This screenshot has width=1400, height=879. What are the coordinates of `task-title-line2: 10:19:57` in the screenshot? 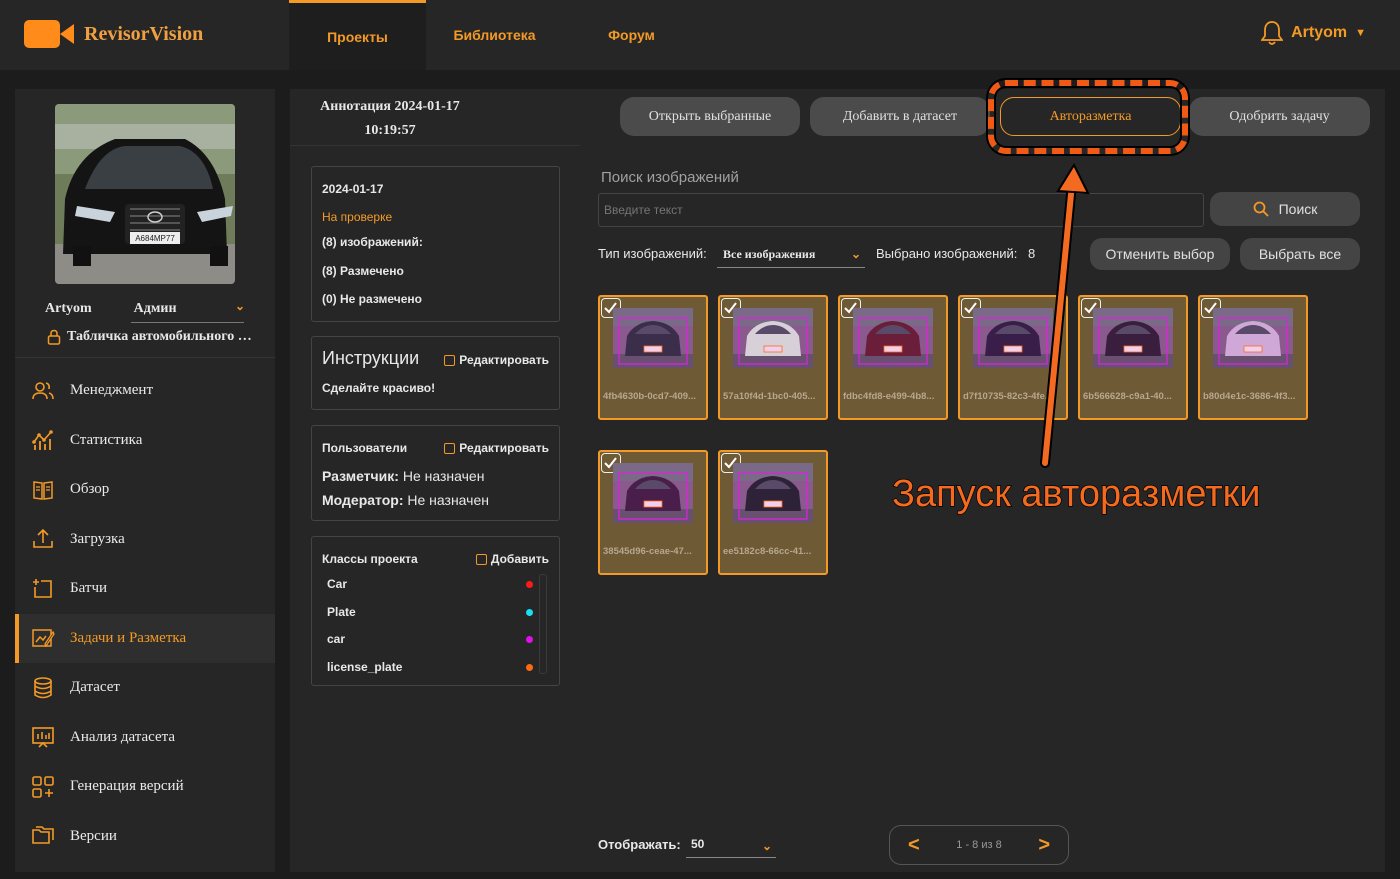 It's located at (390, 130).